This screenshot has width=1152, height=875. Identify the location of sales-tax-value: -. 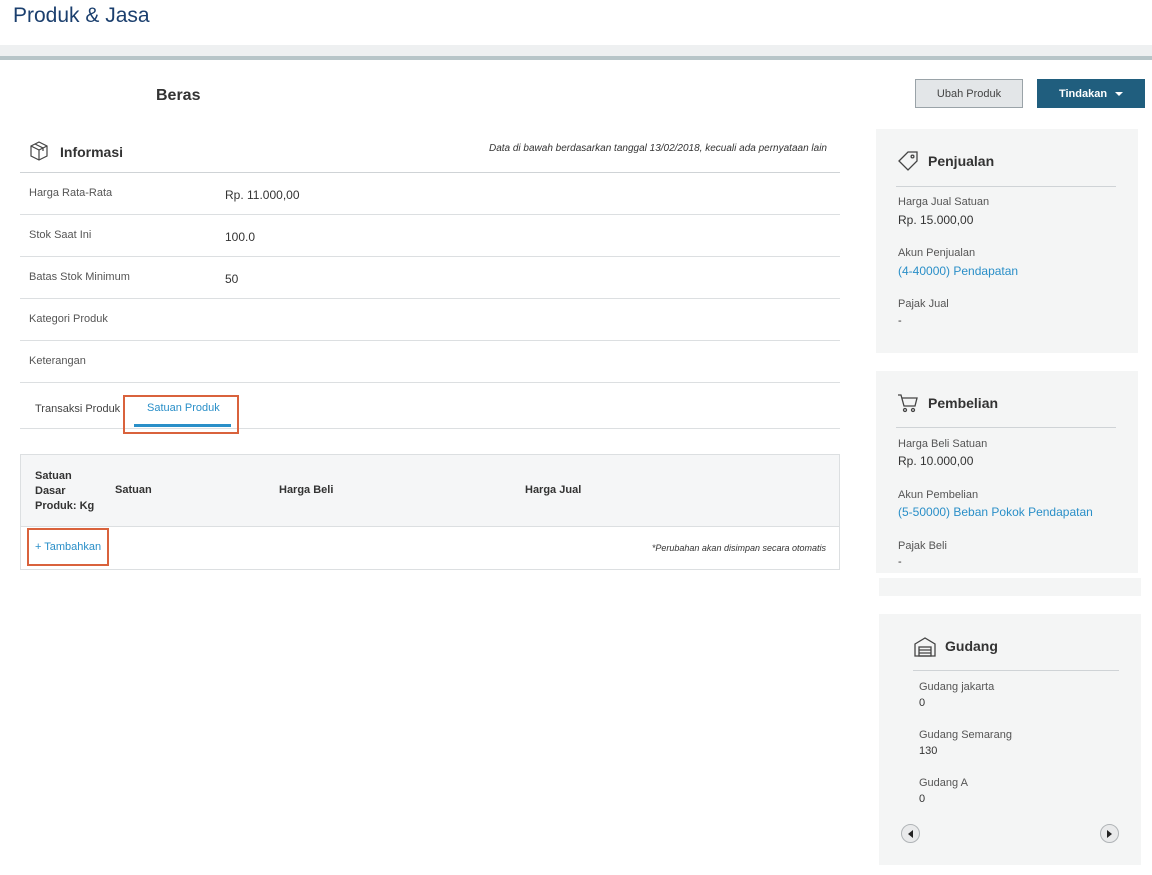
(900, 321).